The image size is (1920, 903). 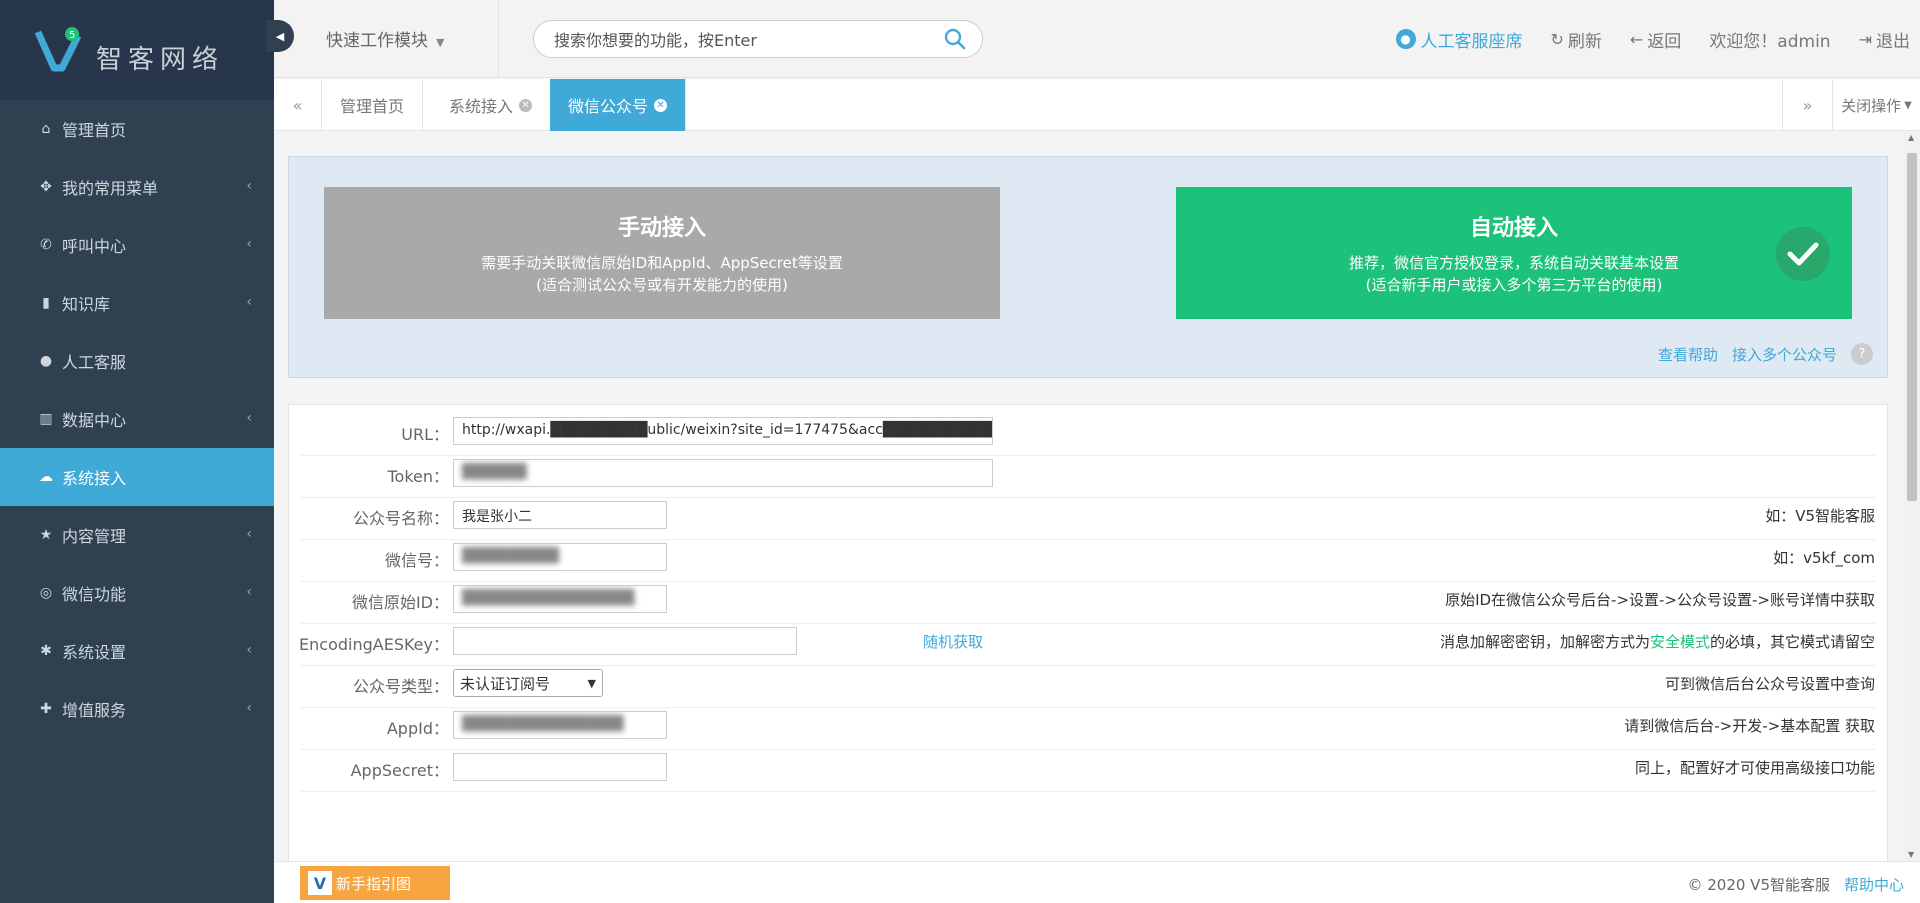 What do you see at coordinates (137, 593) in the screenshot?
I see `sidebar-item-8: ◎ 微信功能 ‹` at bounding box center [137, 593].